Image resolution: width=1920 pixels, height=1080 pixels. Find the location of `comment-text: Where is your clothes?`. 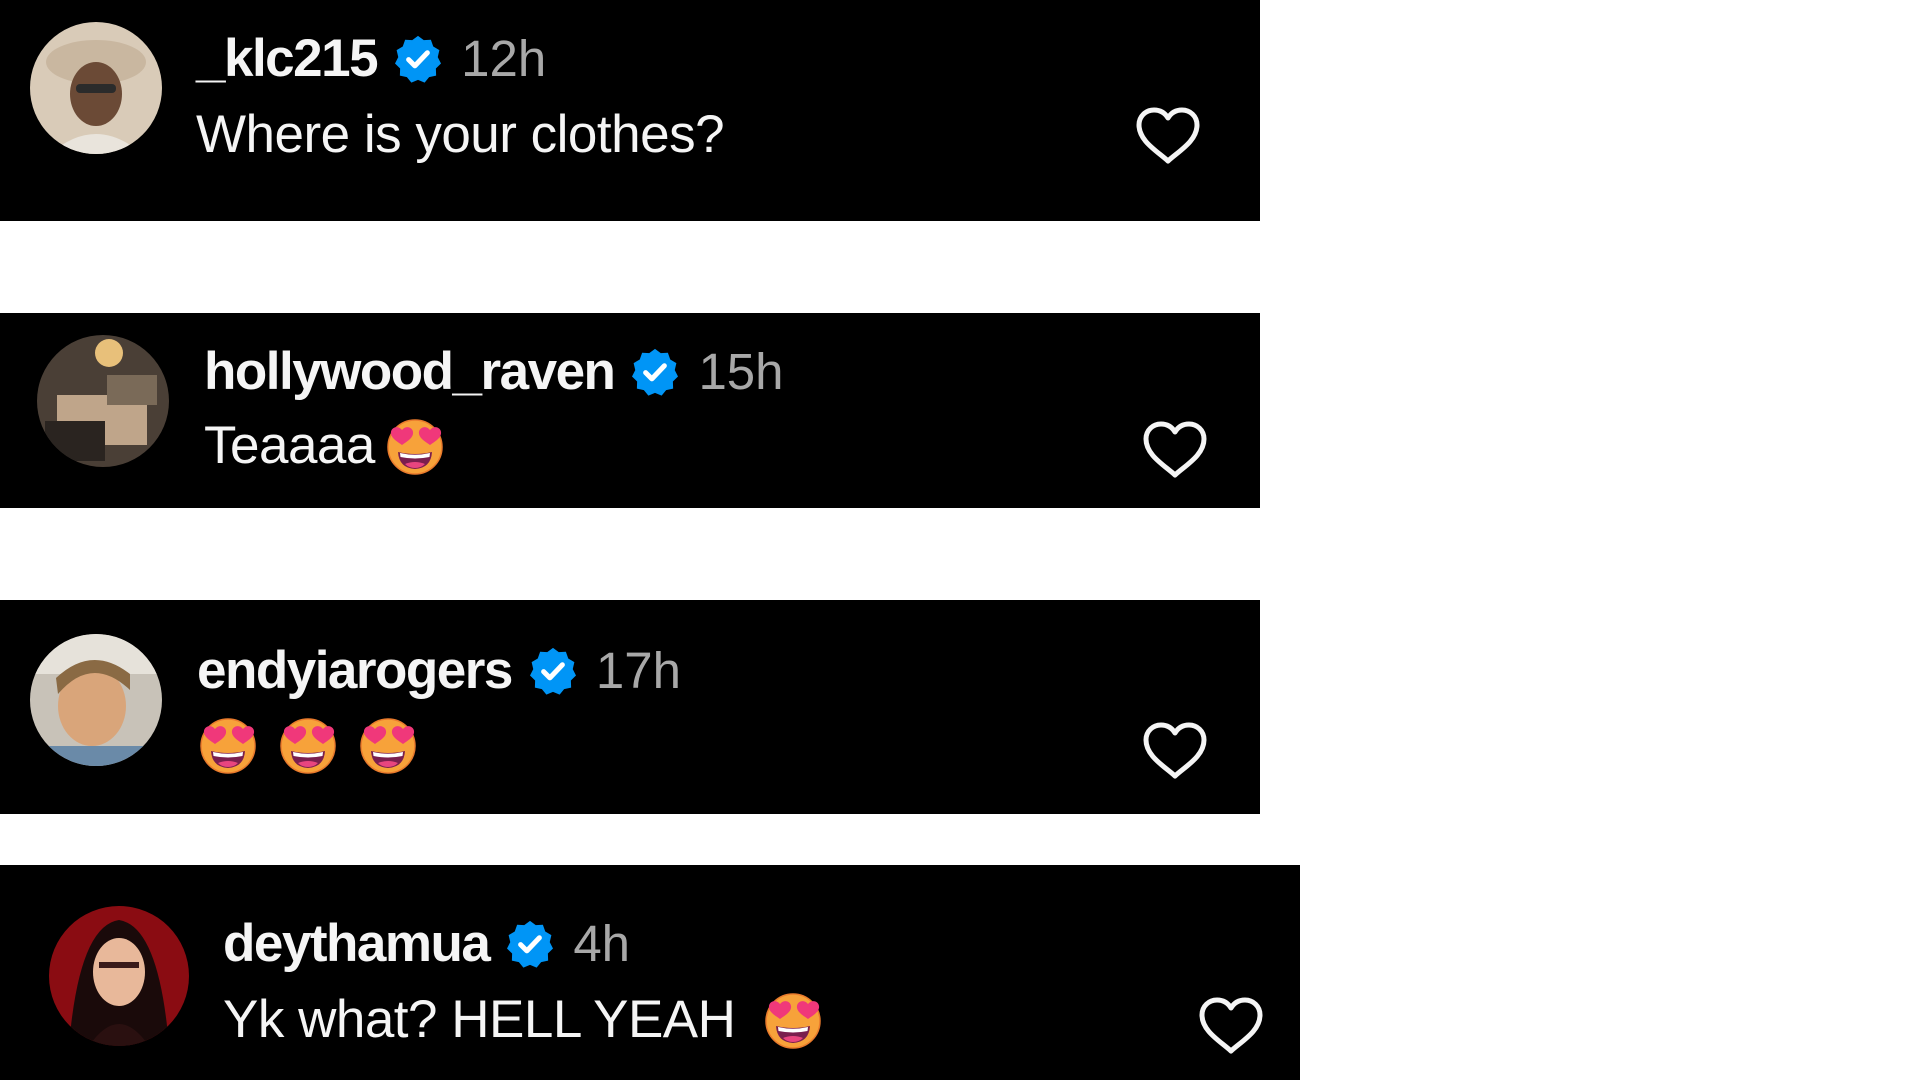

comment-text: Where is your clothes? is located at coordinates (460, 134).